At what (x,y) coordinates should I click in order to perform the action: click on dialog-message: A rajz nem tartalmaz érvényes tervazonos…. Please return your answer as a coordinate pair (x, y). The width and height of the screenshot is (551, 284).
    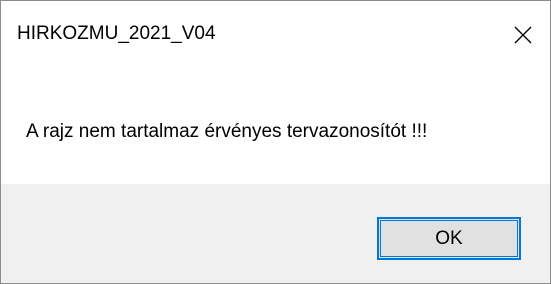
    Looking at the image, I should click on (227, 131).